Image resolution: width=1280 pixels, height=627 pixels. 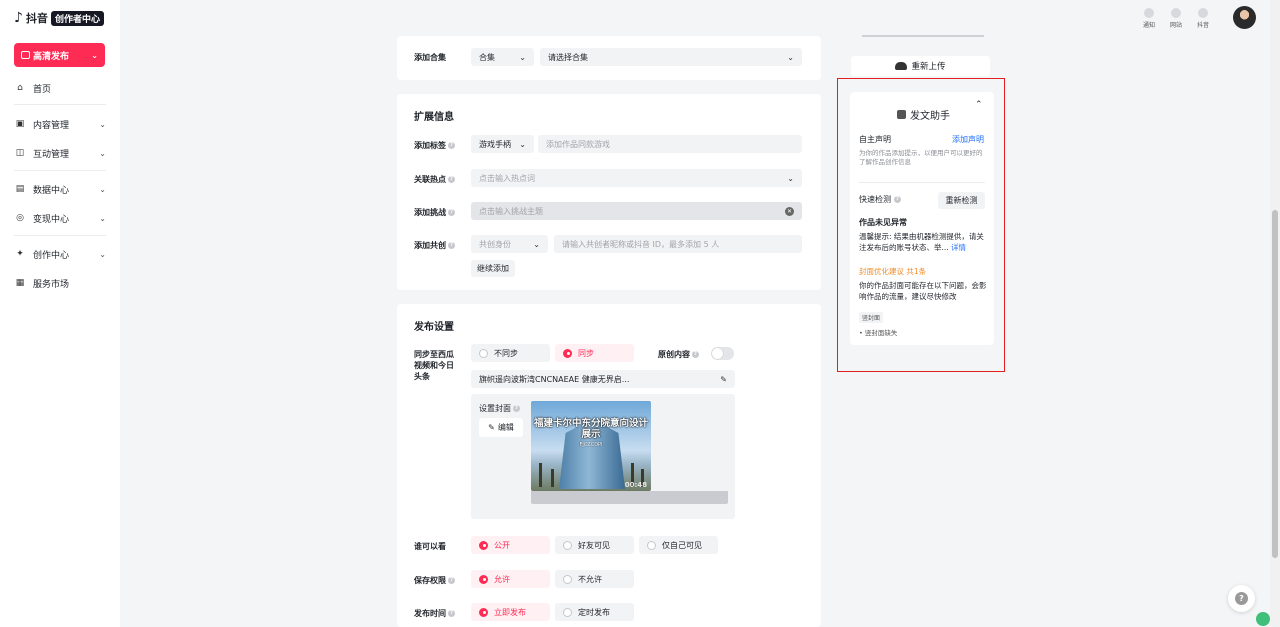 What do you see at coordinates (670, 144) in the screenshot?
I see `tag-input: 添加作品同款游戏` at bounding box center [670, 144].